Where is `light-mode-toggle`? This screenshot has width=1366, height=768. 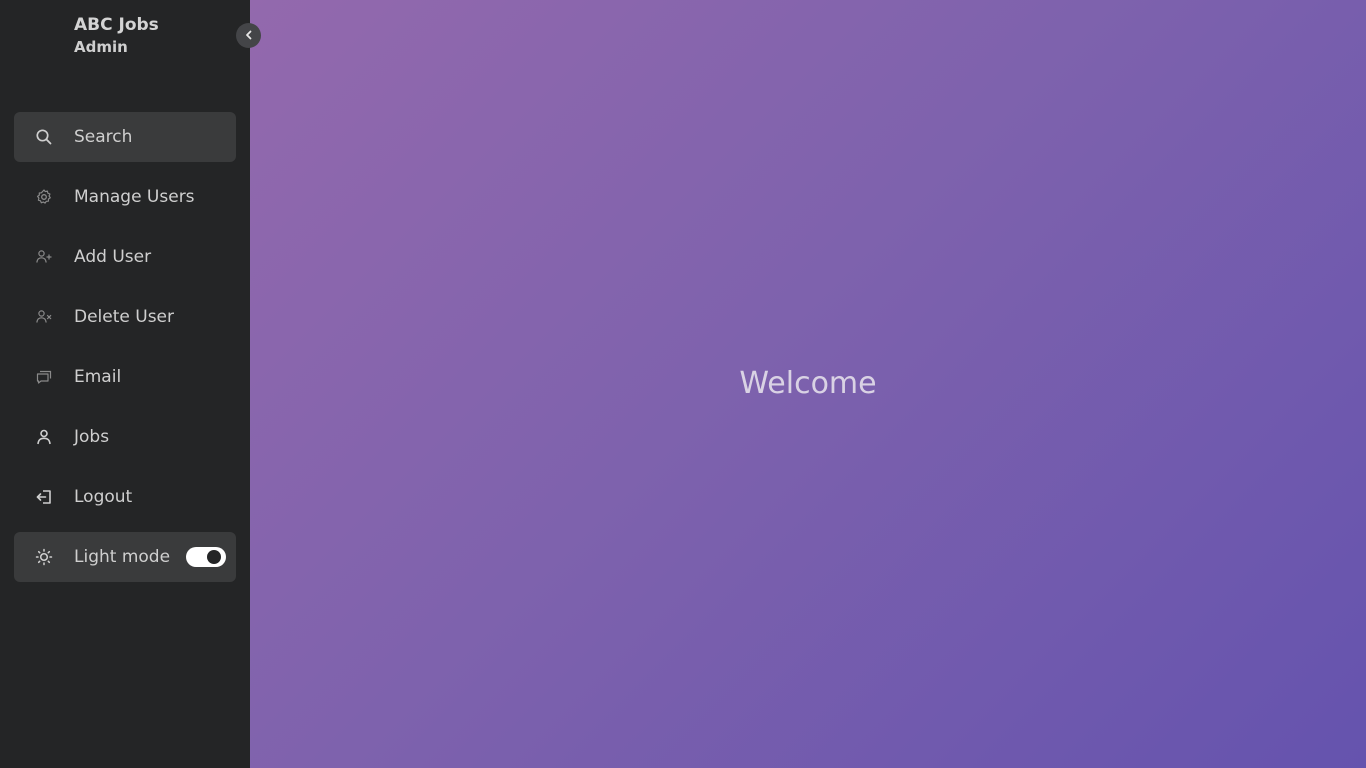
light-mode-toggle is located at coordinates (206, 557).